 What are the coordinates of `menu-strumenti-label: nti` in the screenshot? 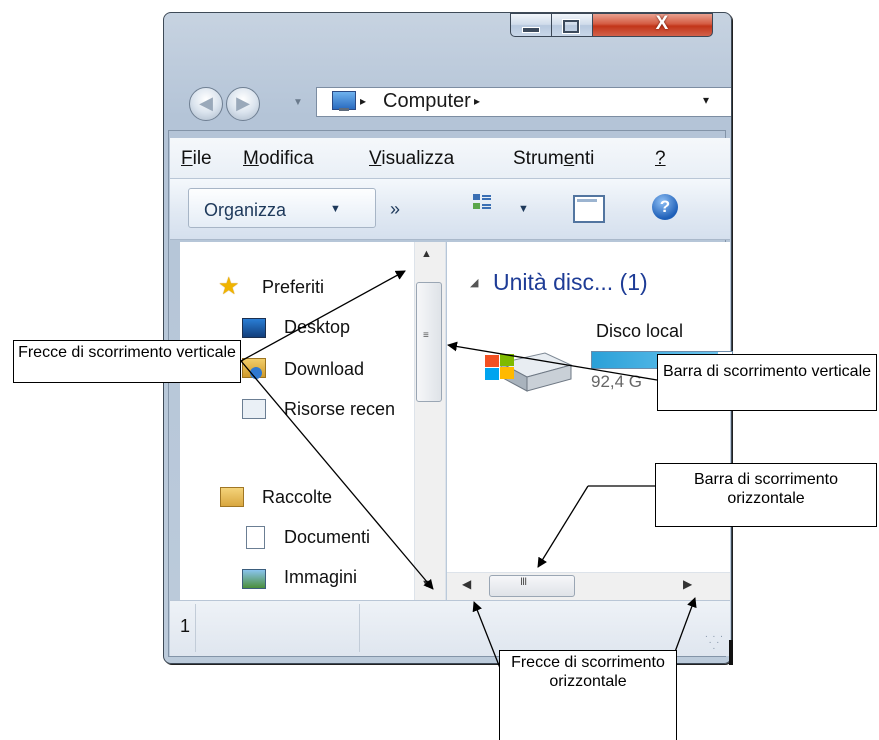 It's located at (584, 158).